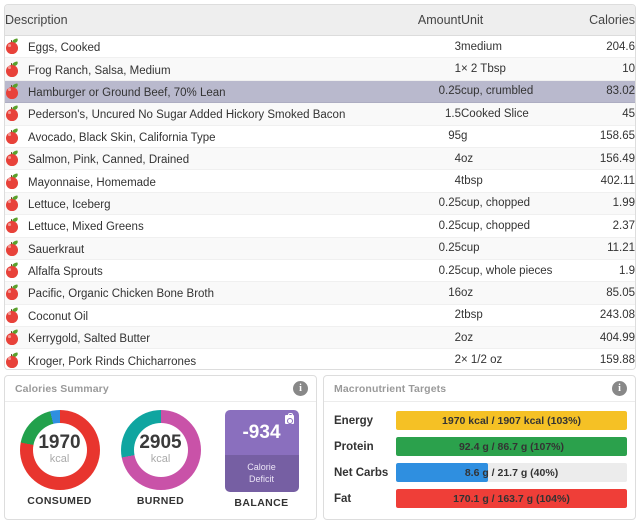 This screenshot has height=524, width=640. Describe the element at coordinates (516, 136) in the screenshot. I see `cell-unit: g` at that location.